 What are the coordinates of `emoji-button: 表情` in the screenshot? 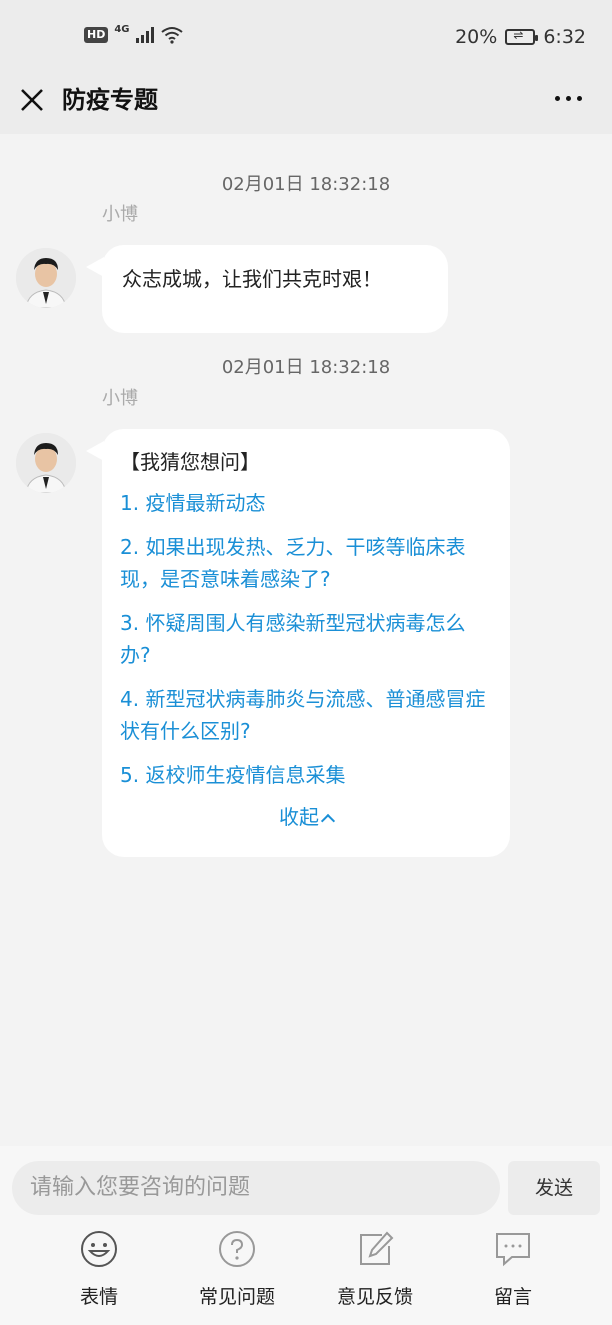 It's located at (99, 1269).